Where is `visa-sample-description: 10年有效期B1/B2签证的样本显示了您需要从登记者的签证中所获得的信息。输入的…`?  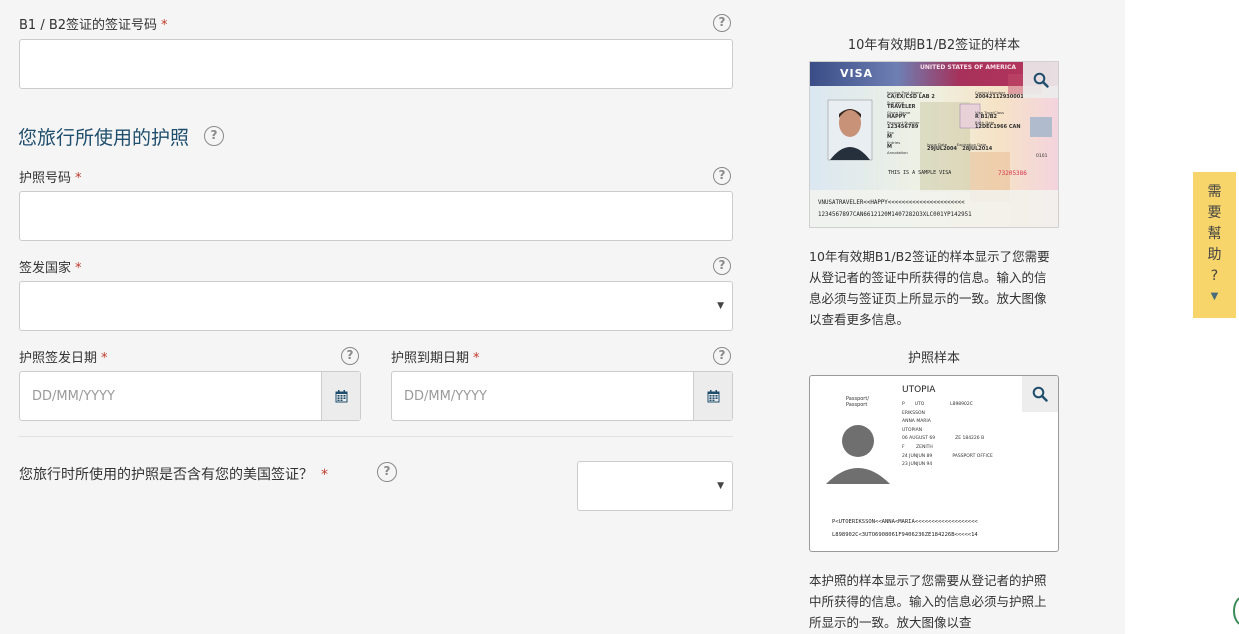
visa-sample-description: 10年有效期B1/B2签证的样本显示了您需要从登记者的签证中所获得的信息。输入的… is located at coordinates (929, 288).